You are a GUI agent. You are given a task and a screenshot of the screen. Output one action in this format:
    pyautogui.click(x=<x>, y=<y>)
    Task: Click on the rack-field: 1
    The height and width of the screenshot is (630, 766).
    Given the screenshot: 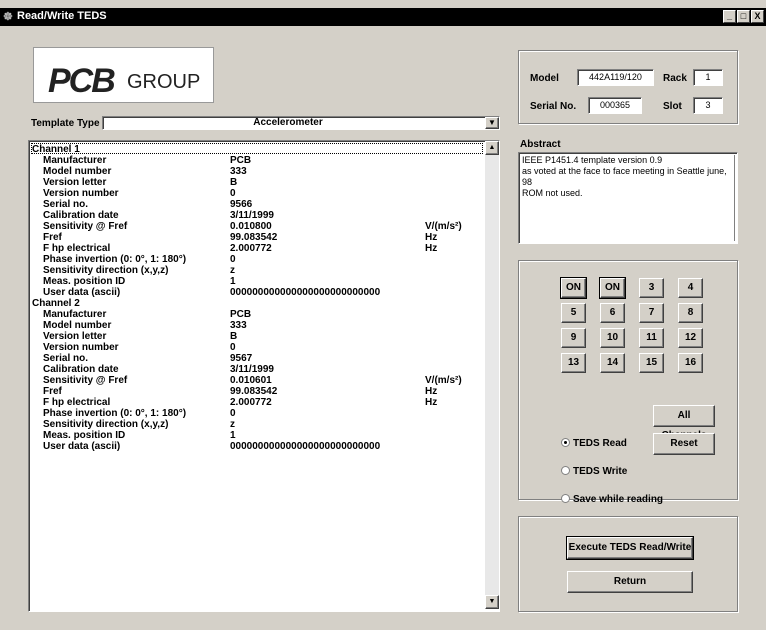 What is the action you would take?
    pyautogui.click(x=708, y=77)
    